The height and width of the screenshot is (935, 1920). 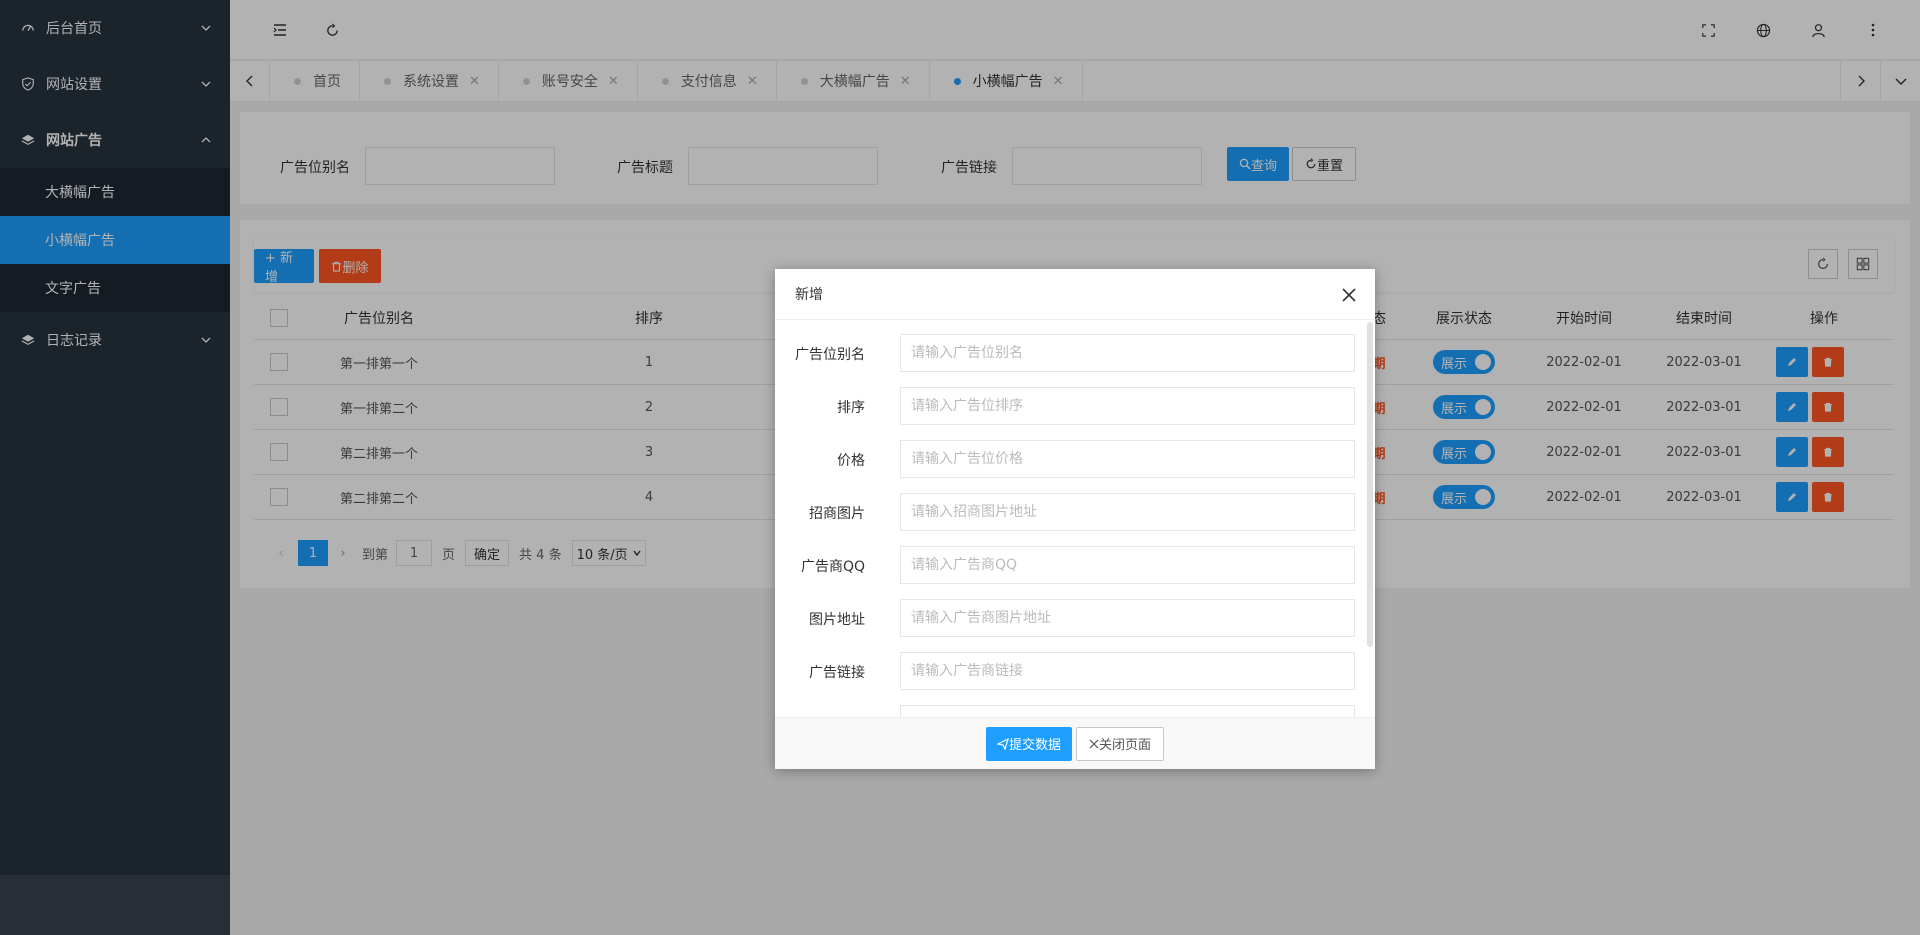 What do you see at coordinates (837, 673) in the screenshot?
I see `form-label-ad-link: 广告链接` at bounding box center [837, 673].